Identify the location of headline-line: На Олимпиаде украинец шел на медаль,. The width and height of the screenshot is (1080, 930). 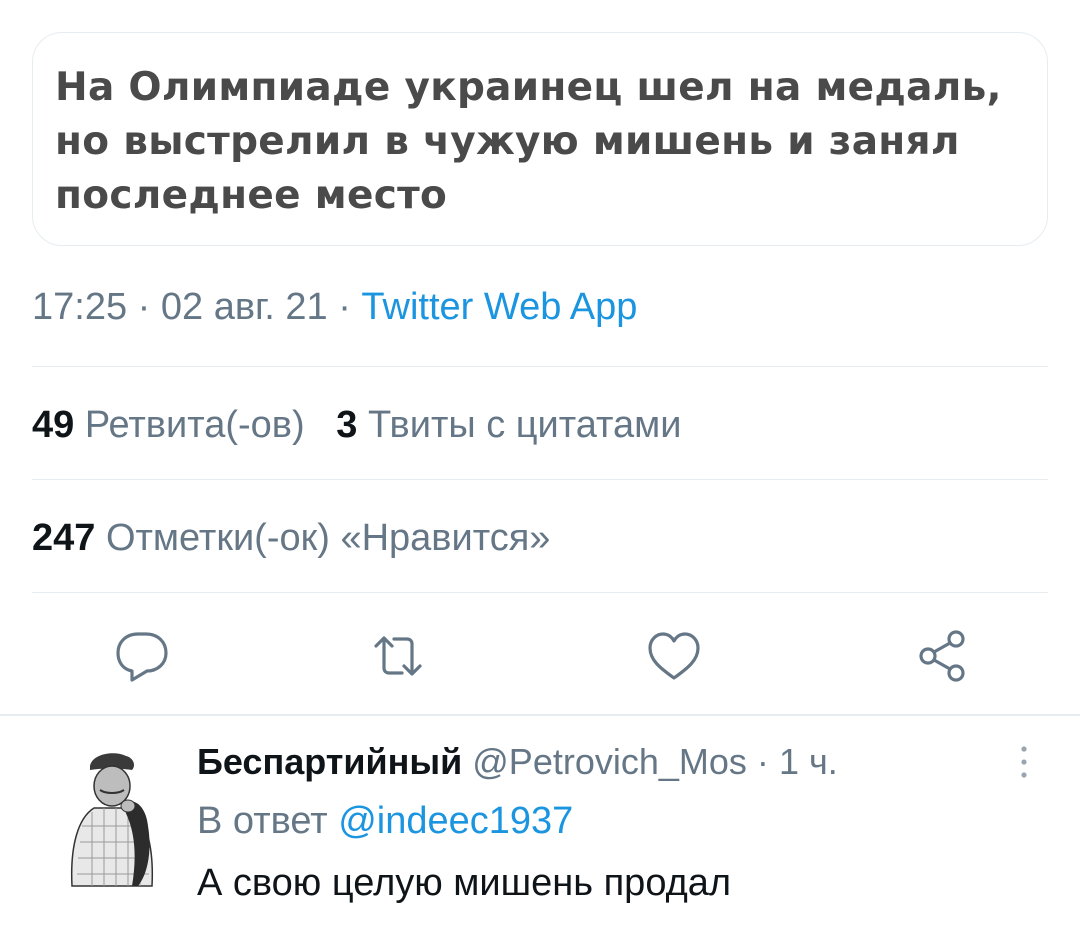
(528, 87).